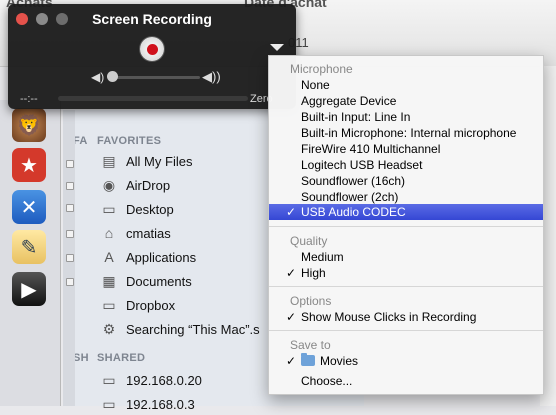 The height and width of the screenshot is (415, 556). I want to click on sidebar-item-label: Dropbox, so click(151, 305).